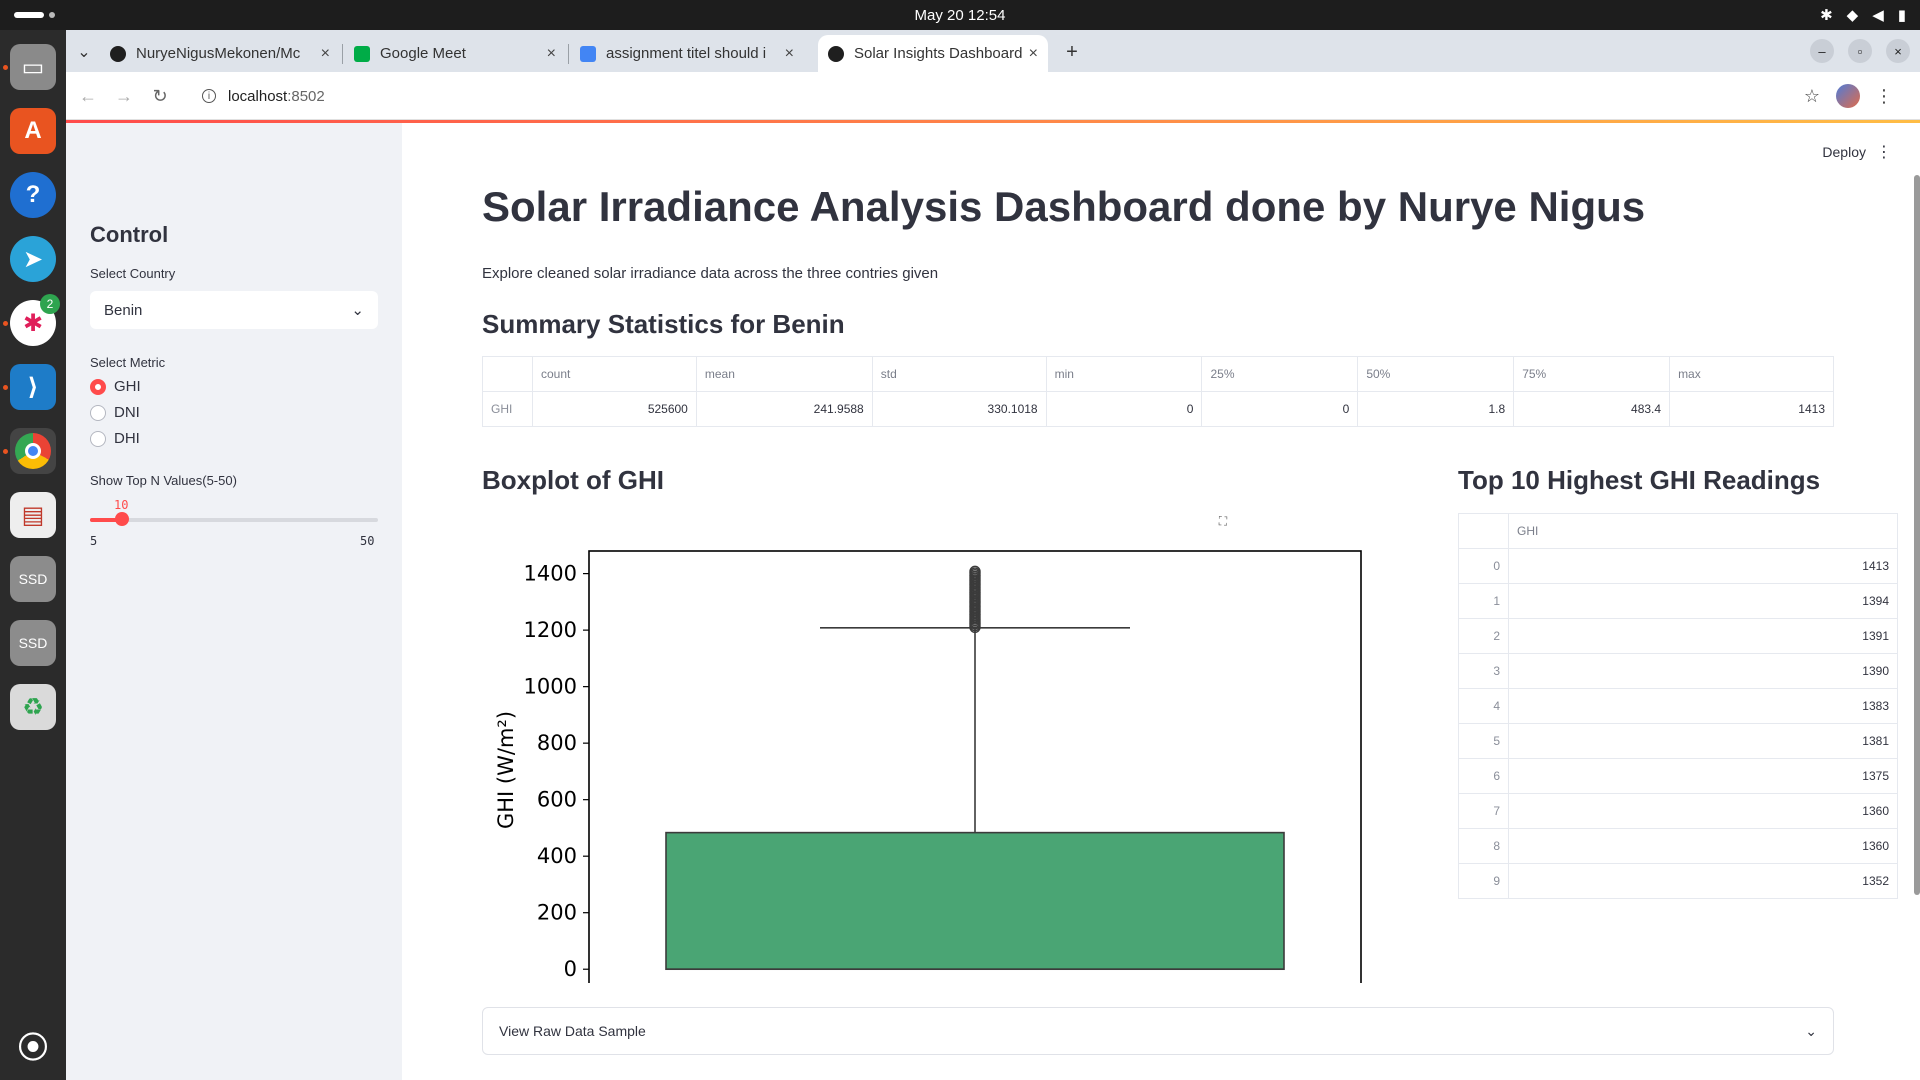 This screenshot has height=1080, width=1920. I want to click on column-header: std, so click(959, 374).